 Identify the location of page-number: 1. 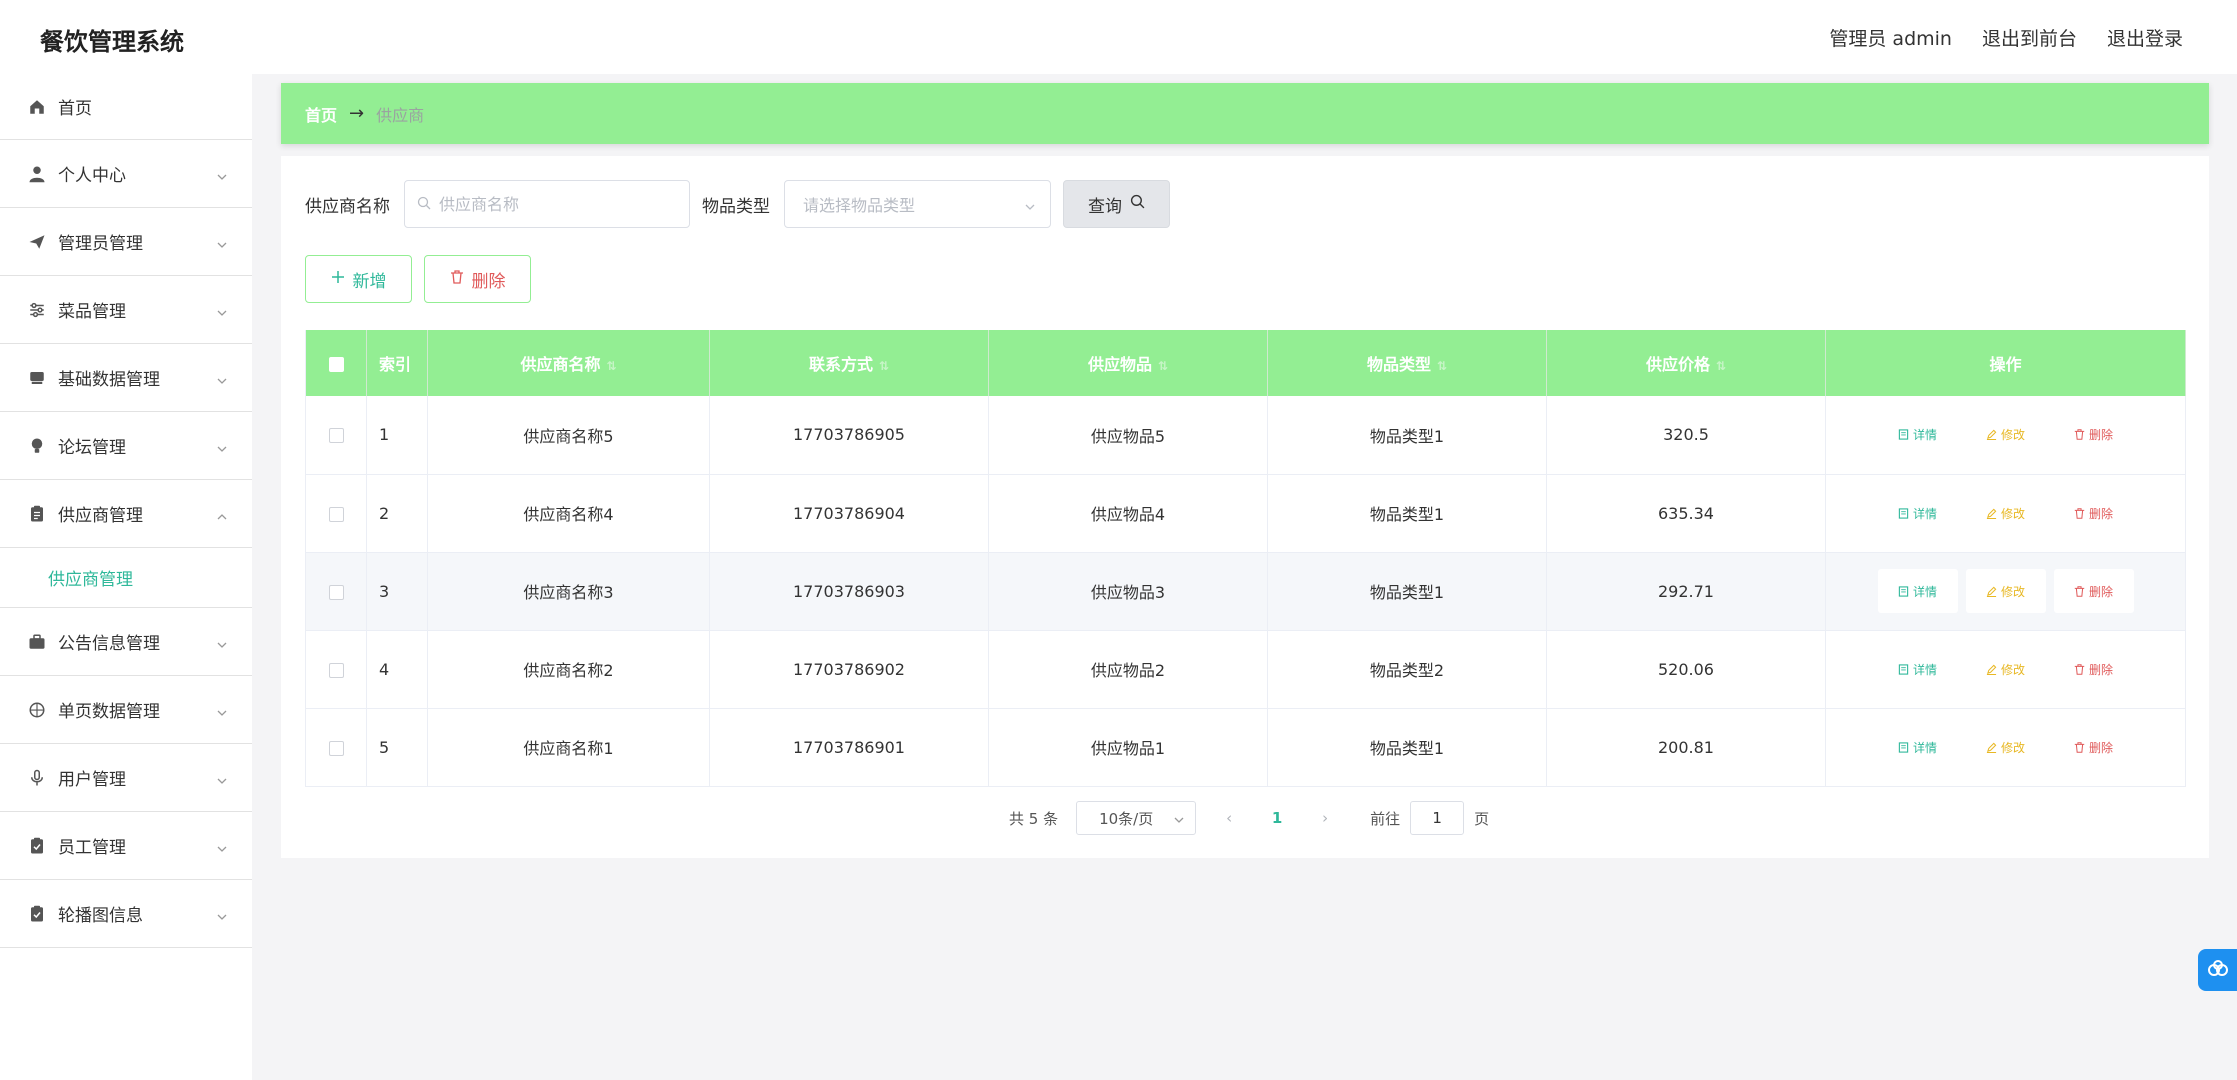
(1277, 818).